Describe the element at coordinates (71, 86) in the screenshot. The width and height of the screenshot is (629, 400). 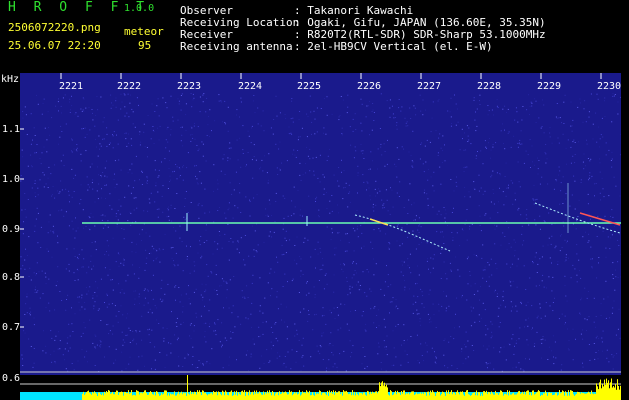
I see `time-label-2221: 2221` at that location.